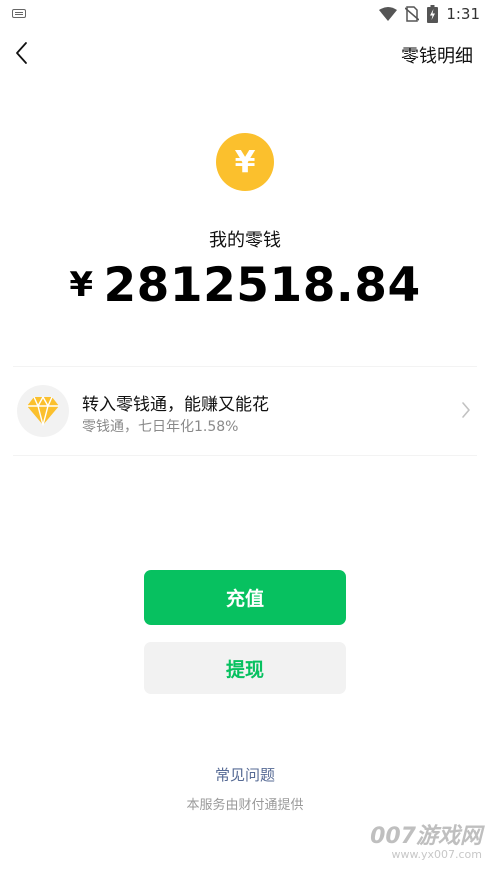 This screenshot has height=871, width=490. What do you see at coordinates (43, 411) in the screenshot?
I see `diamond-icon` at bounding box center [43, 411].